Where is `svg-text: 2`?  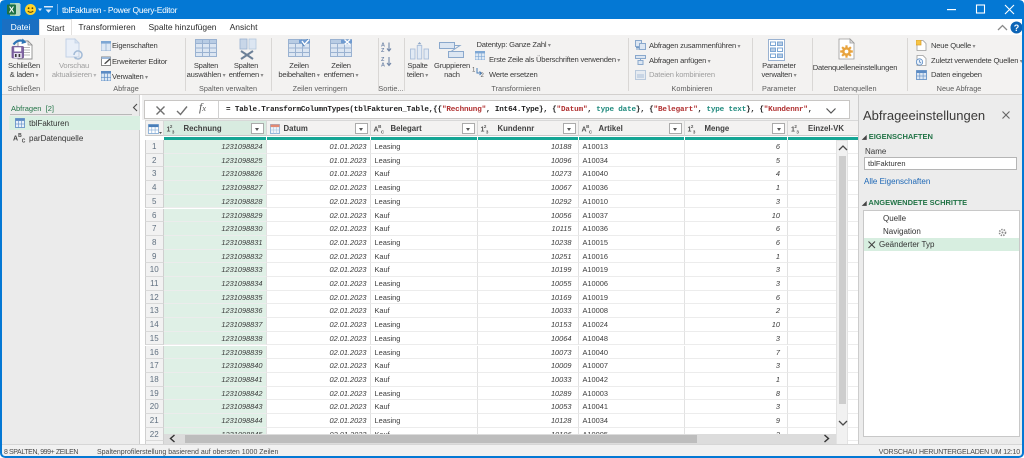
svg-text: 2 is located at coordinates (483, 75).